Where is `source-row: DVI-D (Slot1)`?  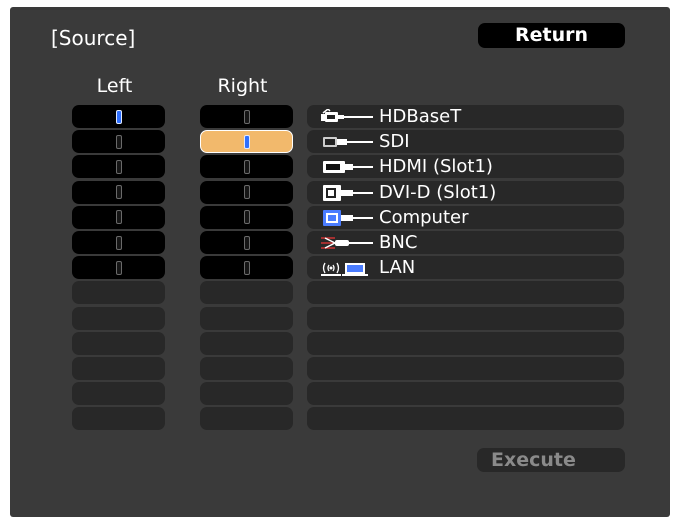
source-row: DVI-D (Slot1) is located at coordinates (465, 192).